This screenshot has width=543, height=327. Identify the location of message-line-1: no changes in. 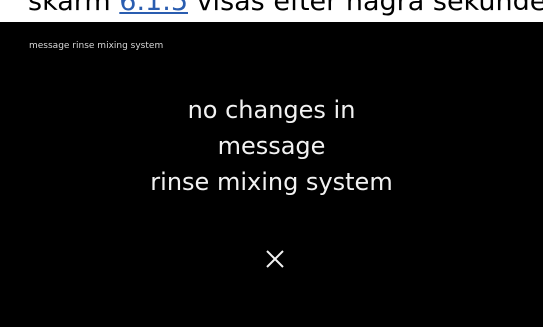
(271, 110).